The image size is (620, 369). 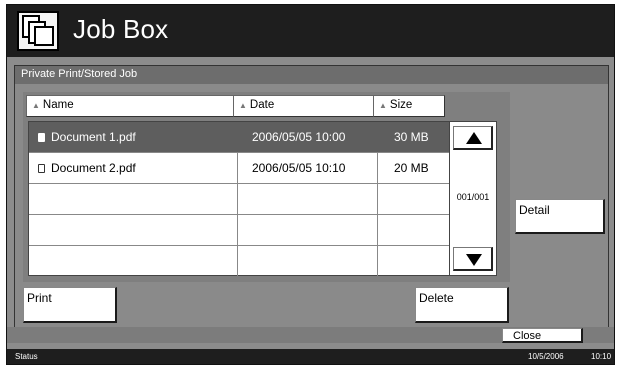 I want to click on column-header-size: ▲ Size, so click(x=409, y=106).